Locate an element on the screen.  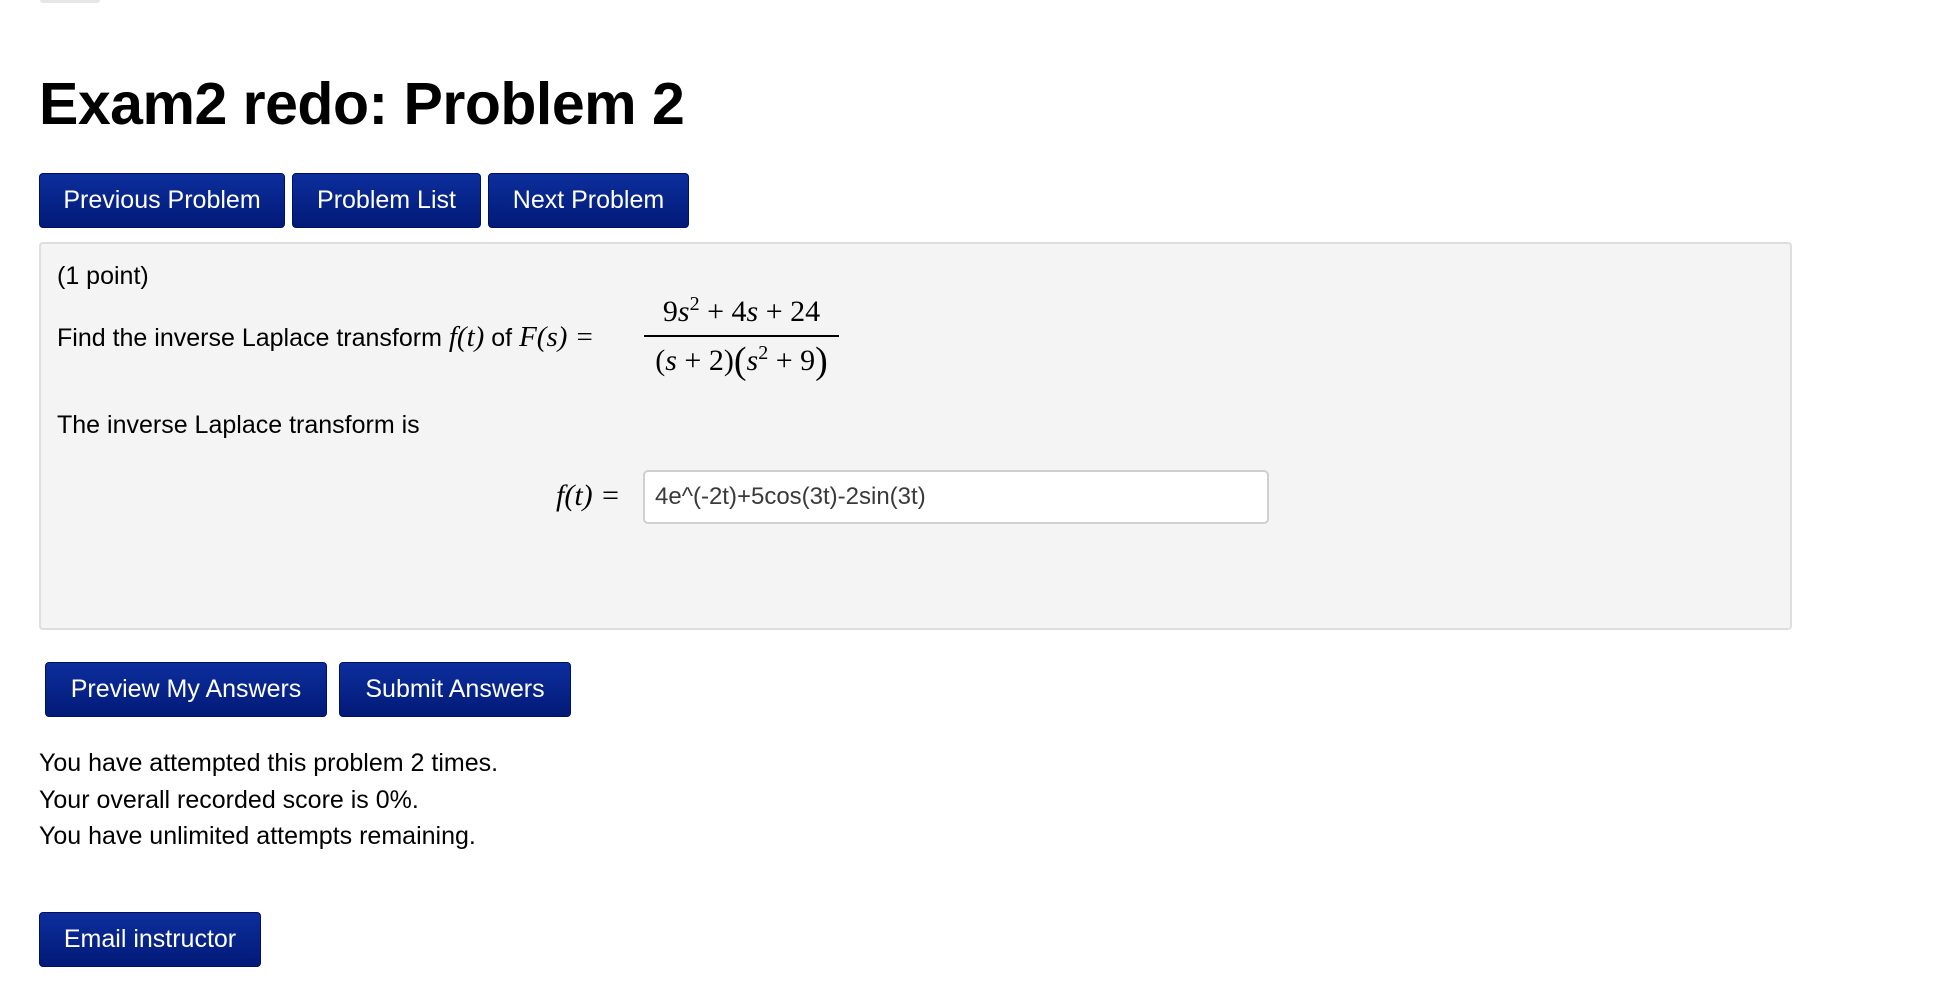
prompt-text: Find the inverse Laplace transform is located at coordinates (249, 338).